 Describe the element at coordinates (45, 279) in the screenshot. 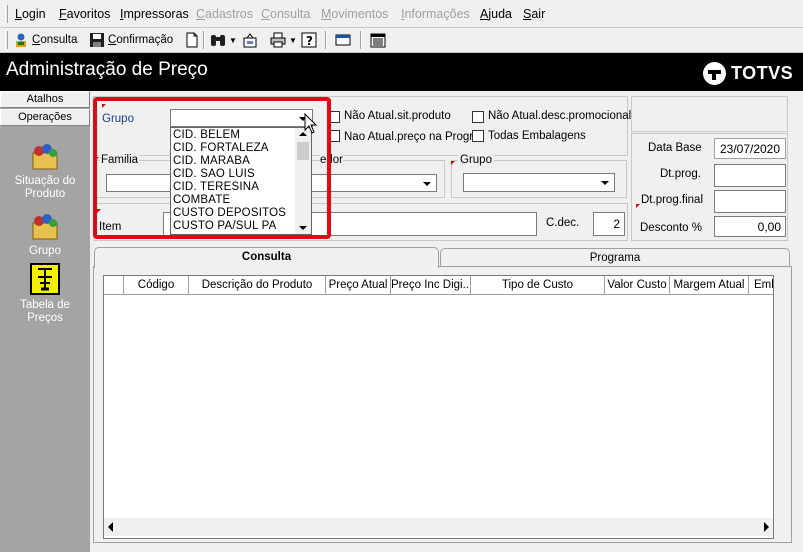

I see `tabela-precos-icon` at that location.